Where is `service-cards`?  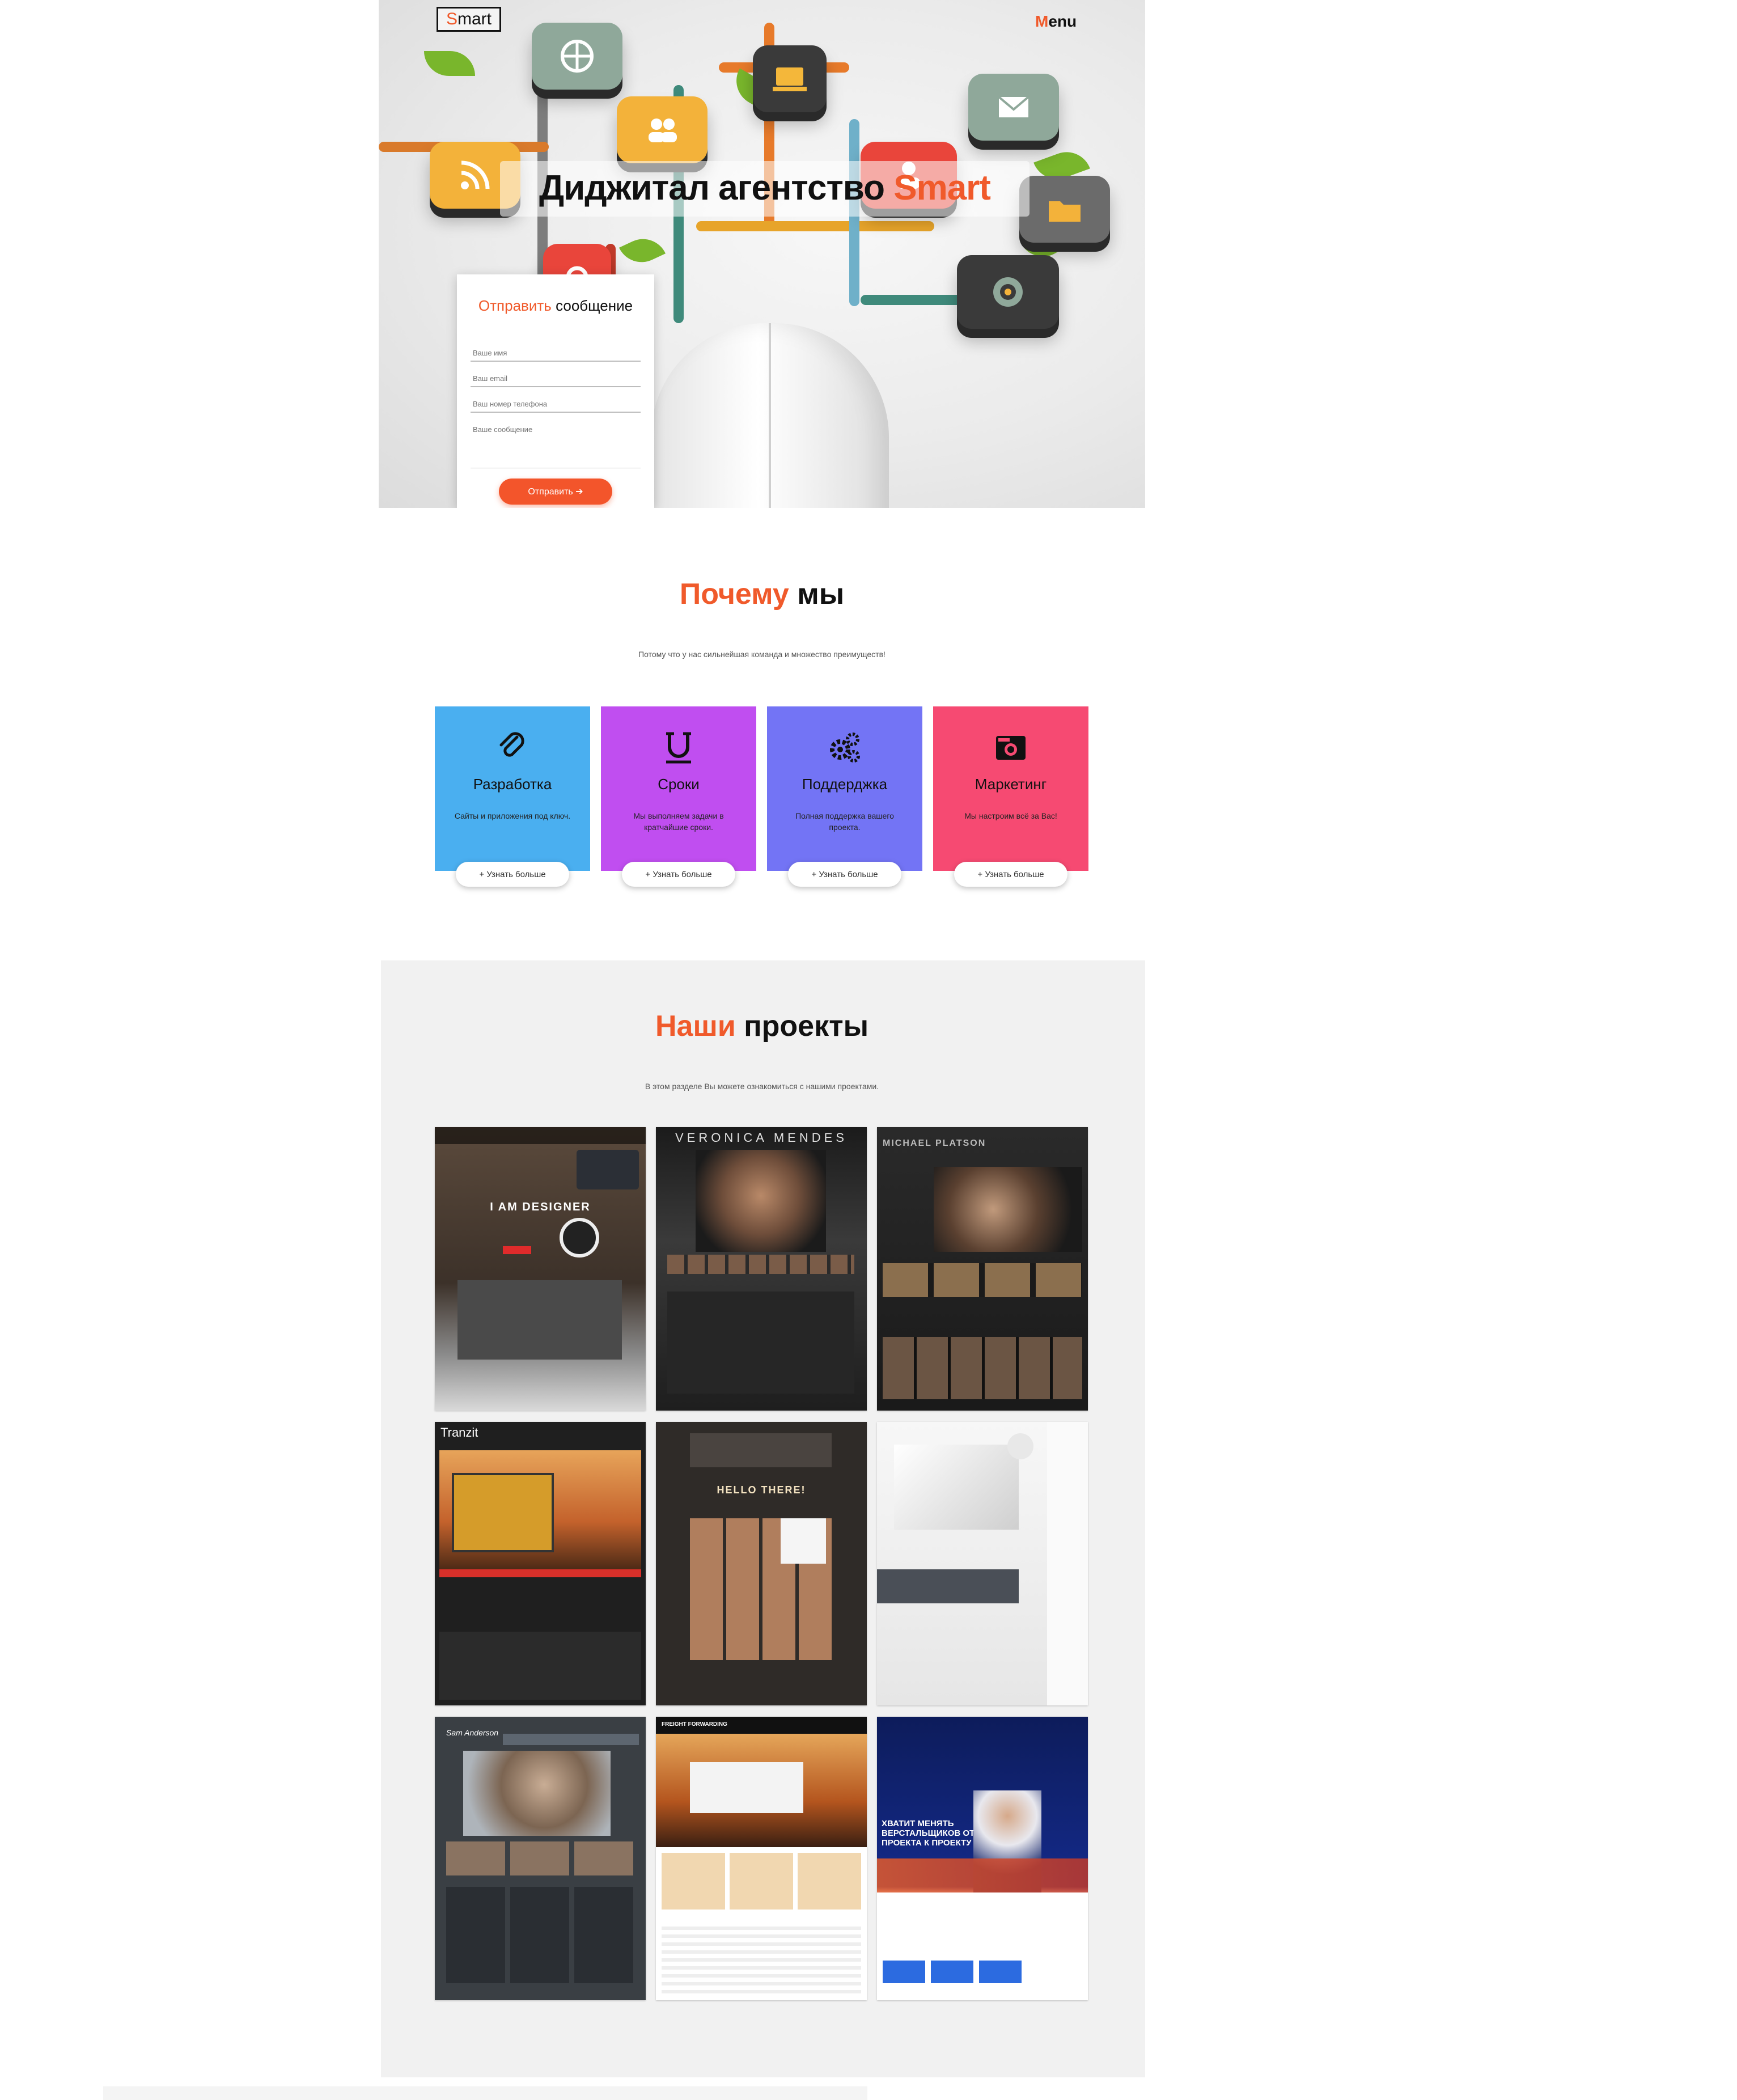 service-cards is located at coordinates (761, 1881).